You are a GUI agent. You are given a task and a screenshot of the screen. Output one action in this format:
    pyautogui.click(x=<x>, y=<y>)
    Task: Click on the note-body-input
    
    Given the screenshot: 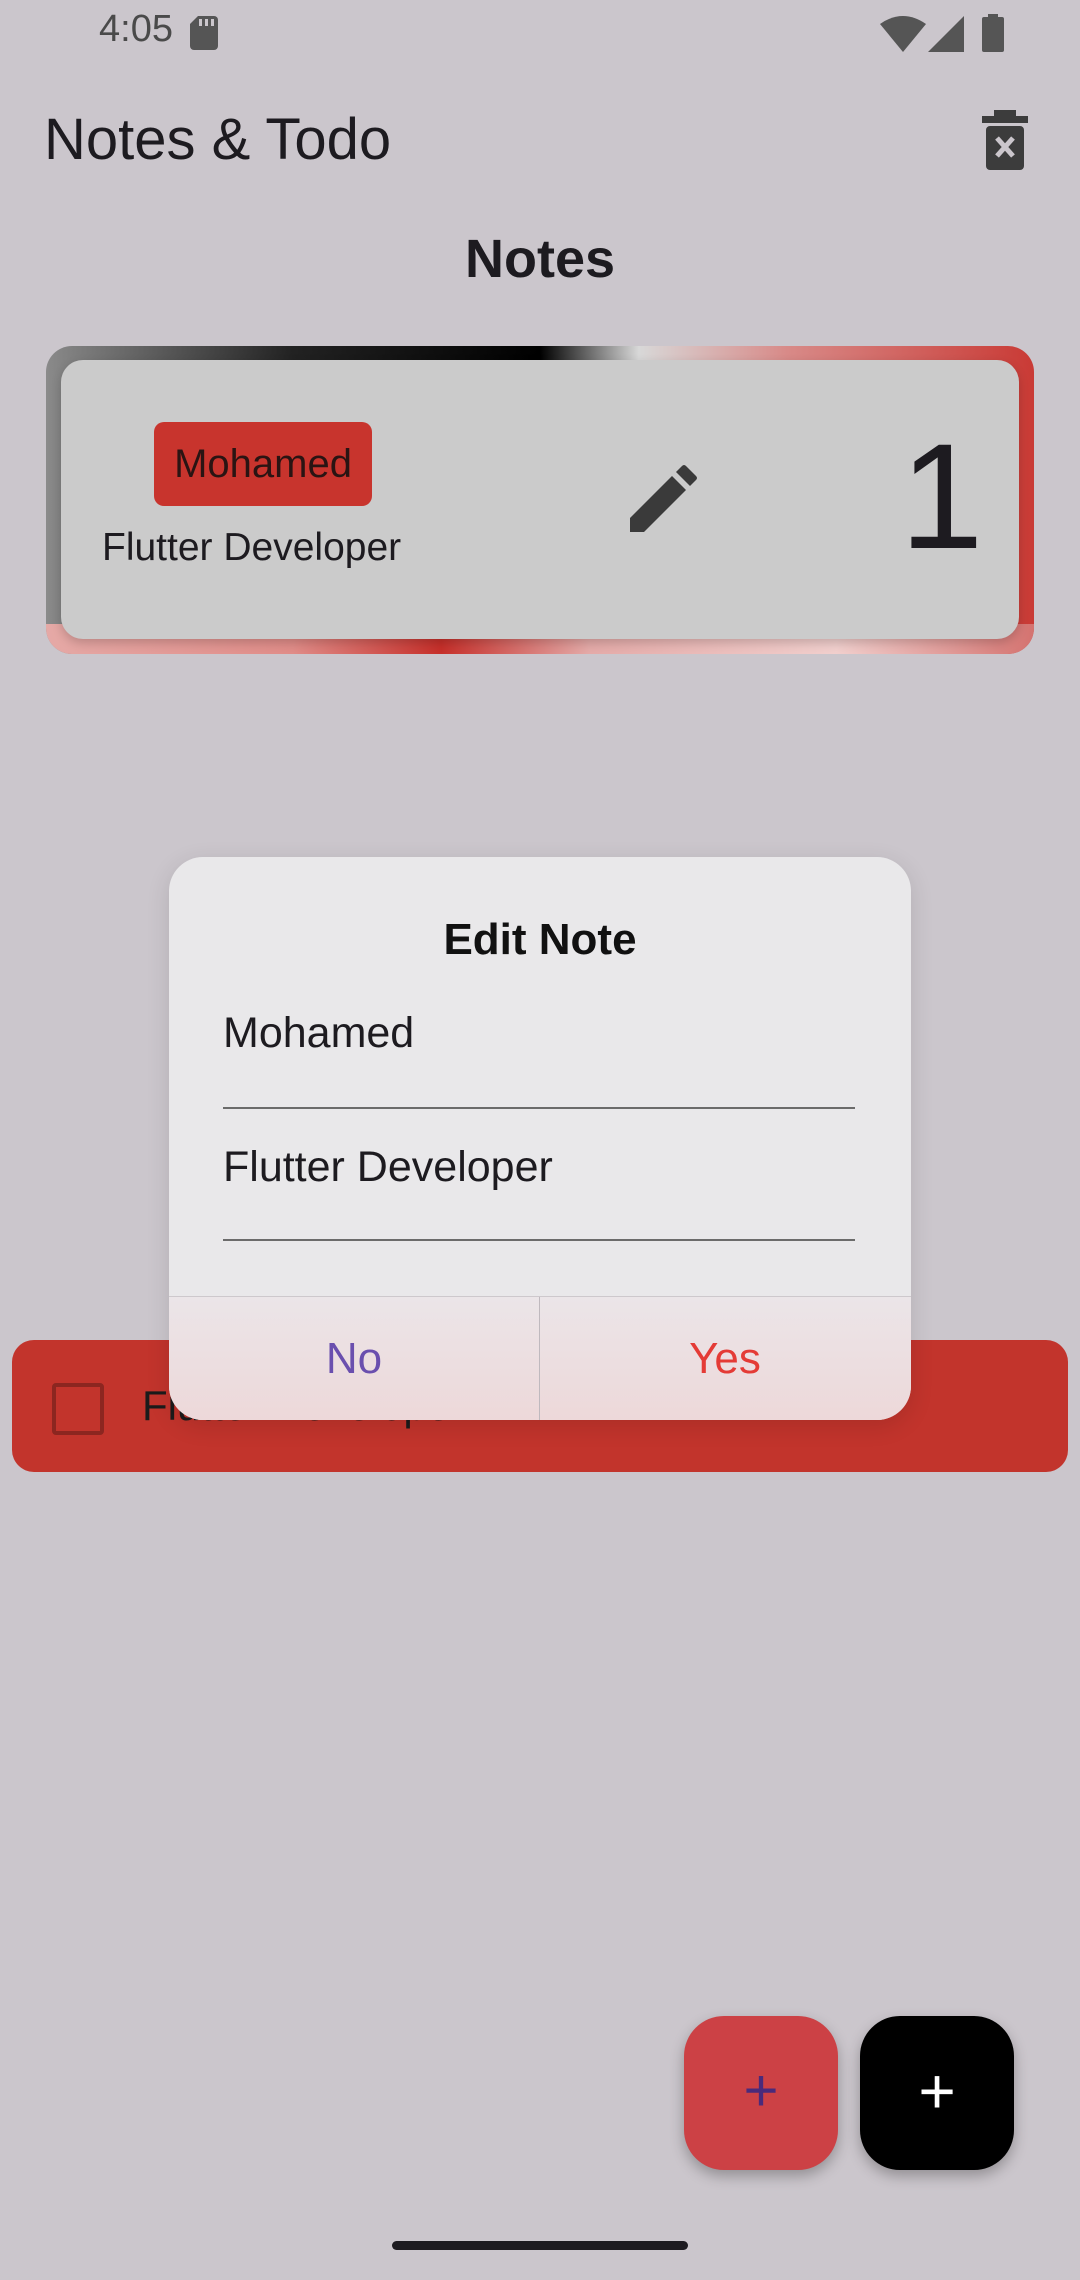 What is the action you would take?
    pyautogui.click(x=539, y=1167)
    